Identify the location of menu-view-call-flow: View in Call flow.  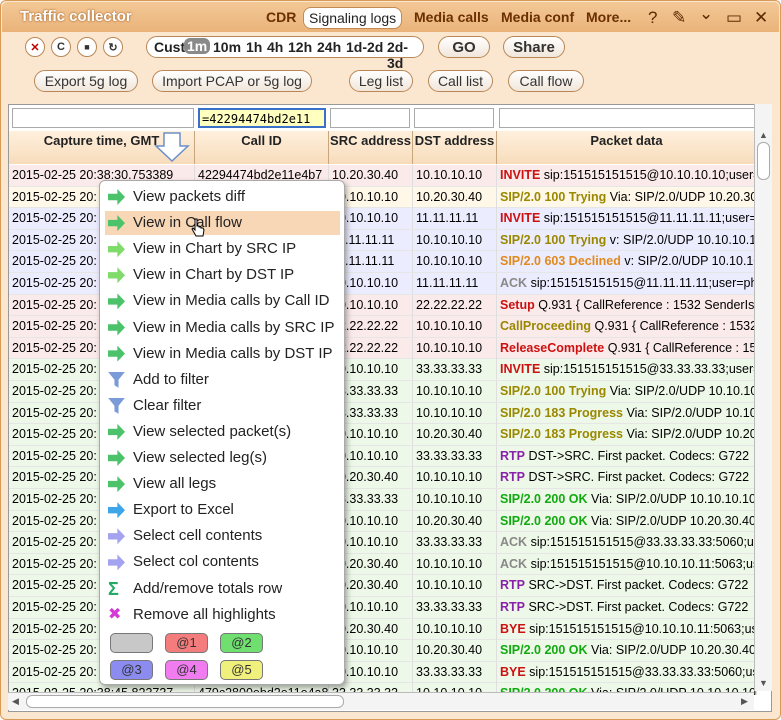
(222, 223).